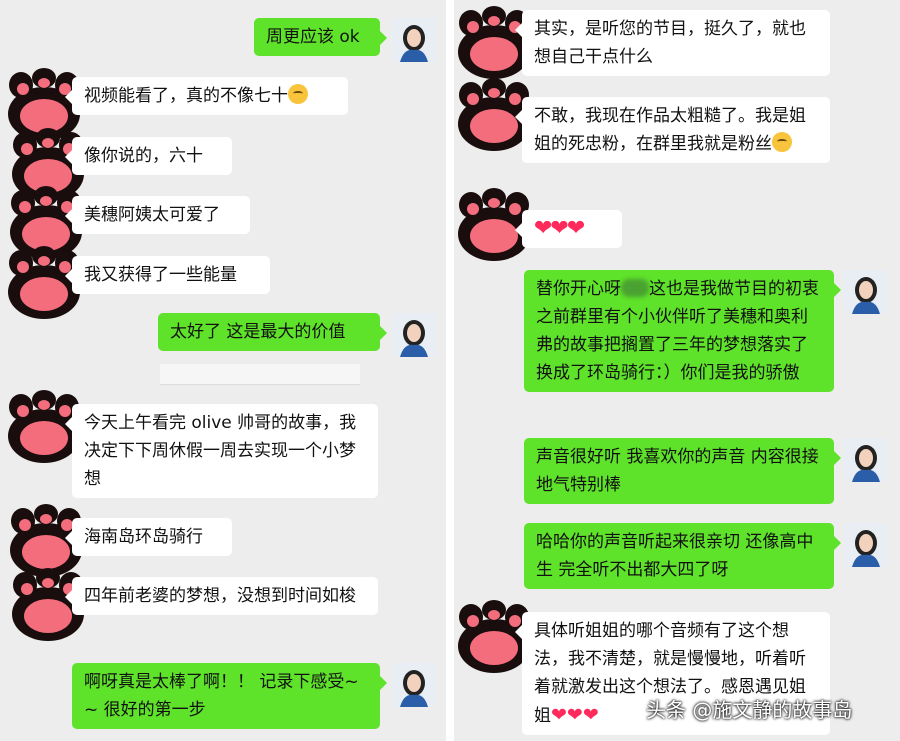 This screenshot has width=900, height=741. I want to click on thinking-face-icon, so click(298, 94).